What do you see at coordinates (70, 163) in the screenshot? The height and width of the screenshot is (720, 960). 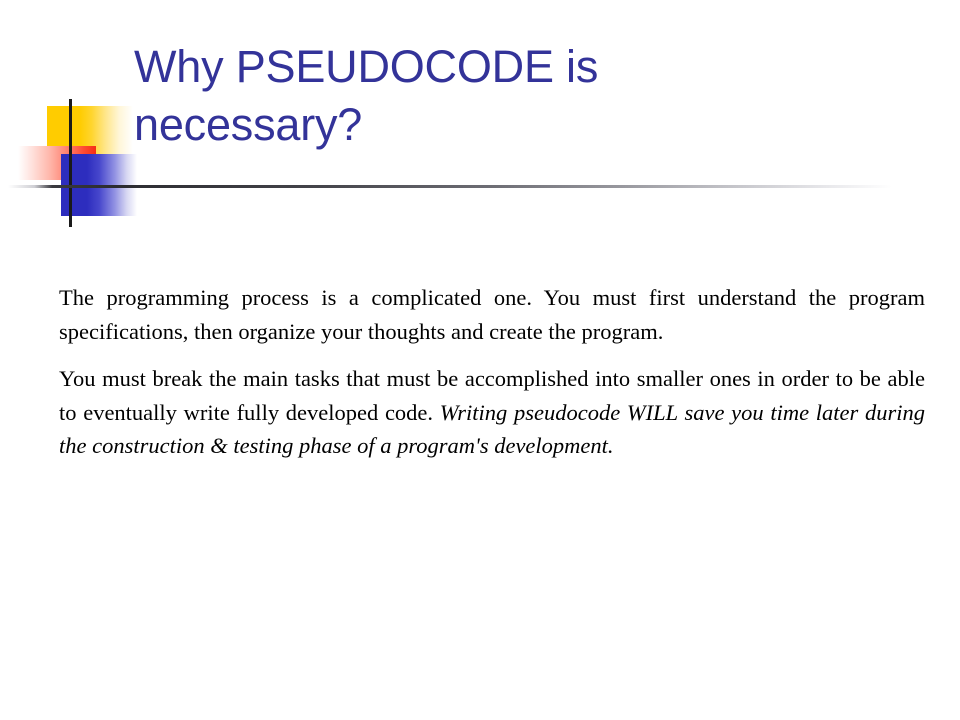 I see `vertical-rule-icon` at bounding box center [70, 163].